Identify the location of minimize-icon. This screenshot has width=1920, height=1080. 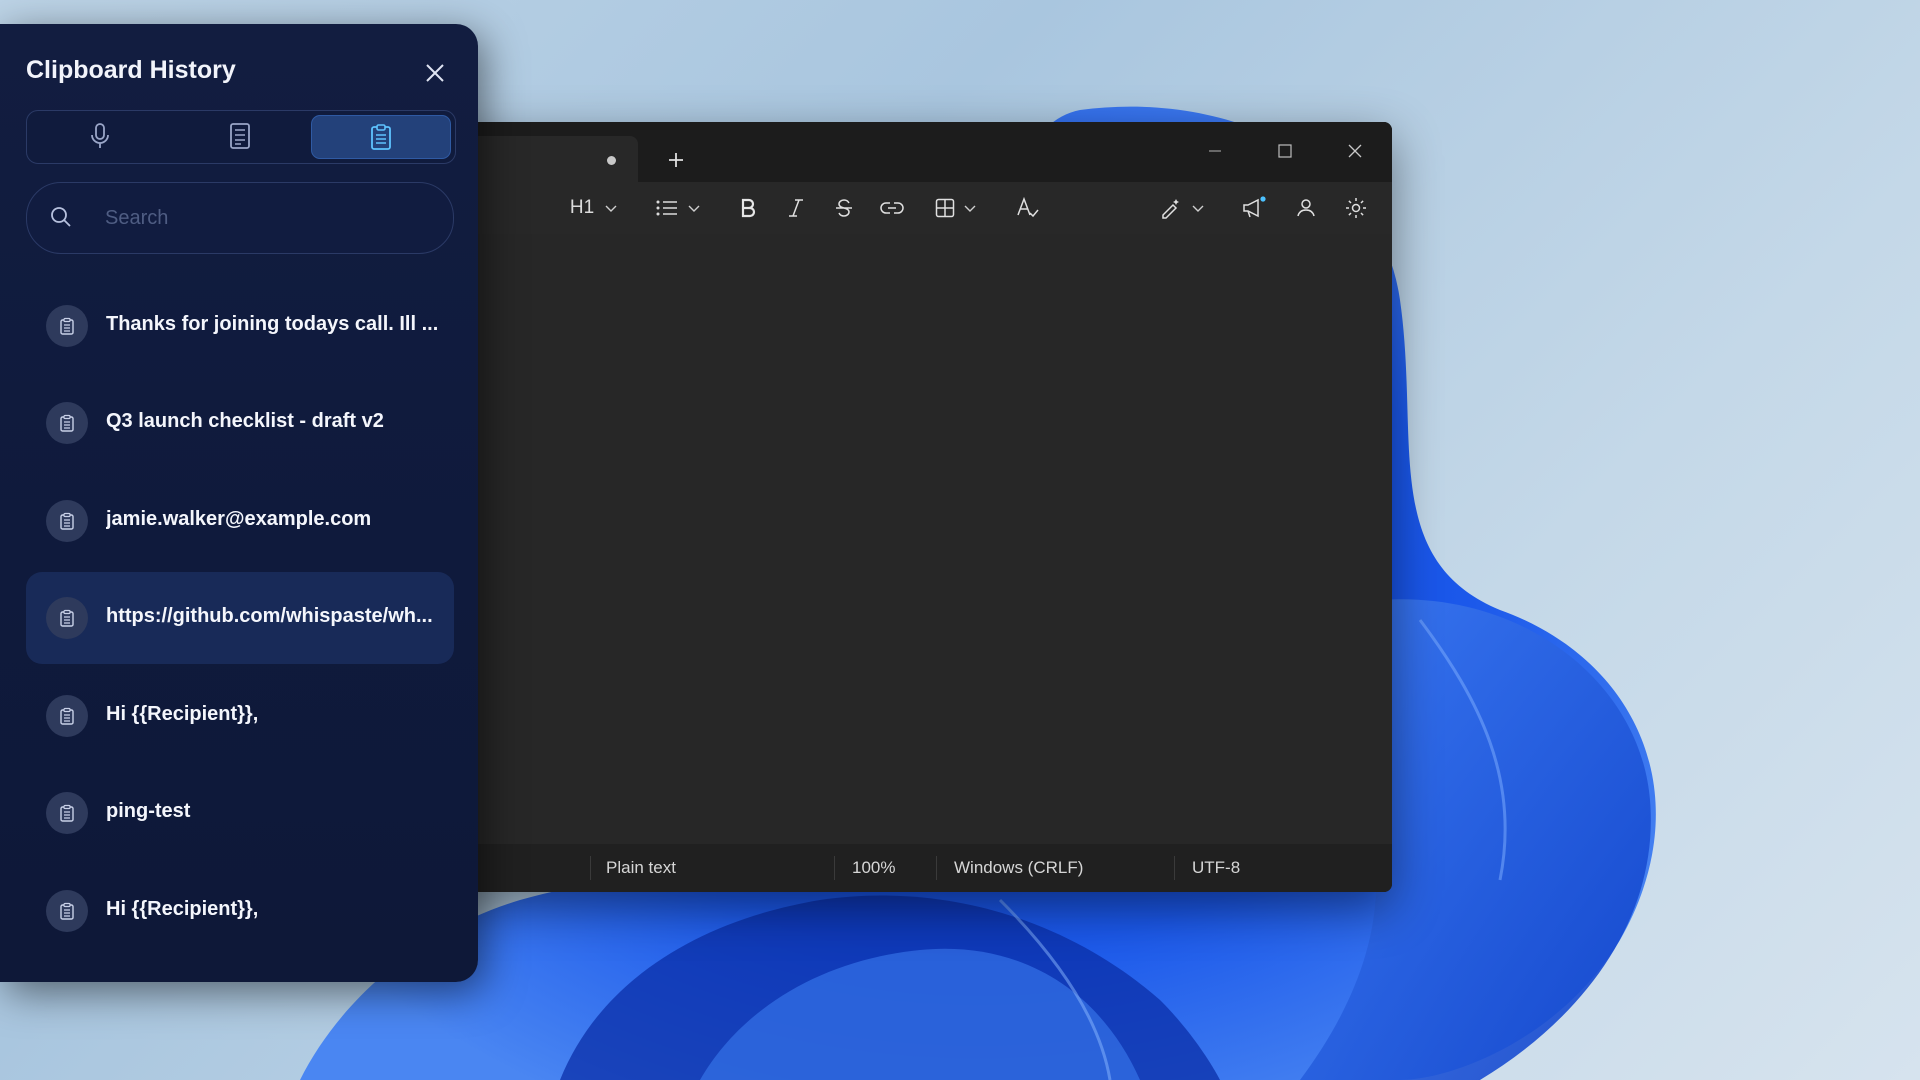
(1215, 151).